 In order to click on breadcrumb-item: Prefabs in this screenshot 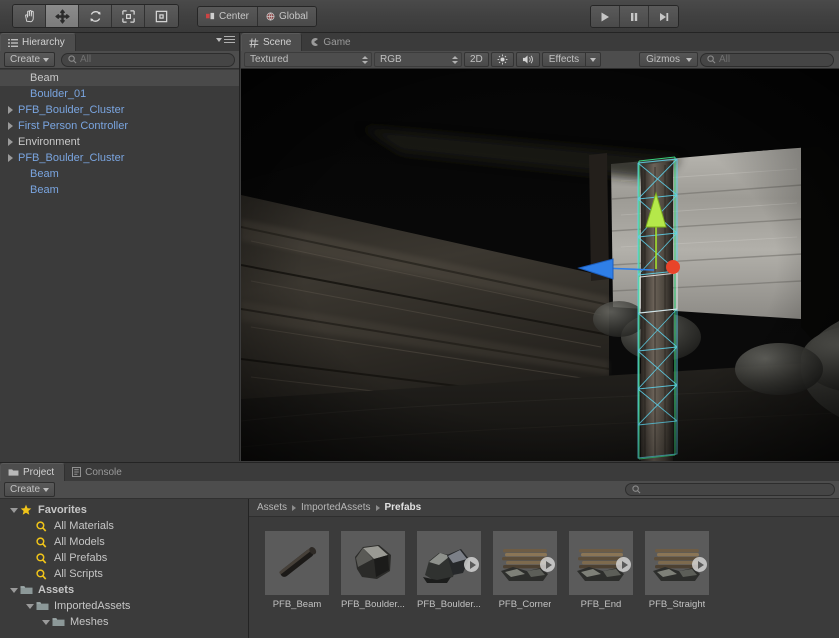, I will do `click(403, 507)`.